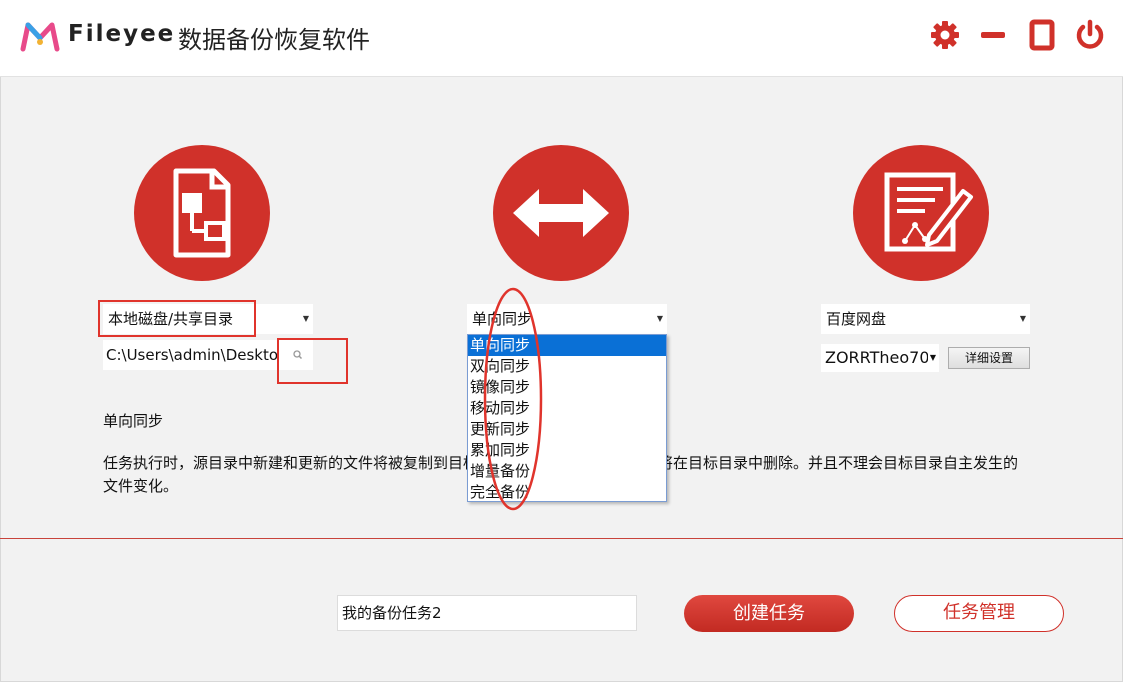 This screenshot has height=682, width=1123. What do you see at coordinates (567, 471) in the screenshot?
I see `sync-mode-option: 增量备份` at bounding box center [567, 471].